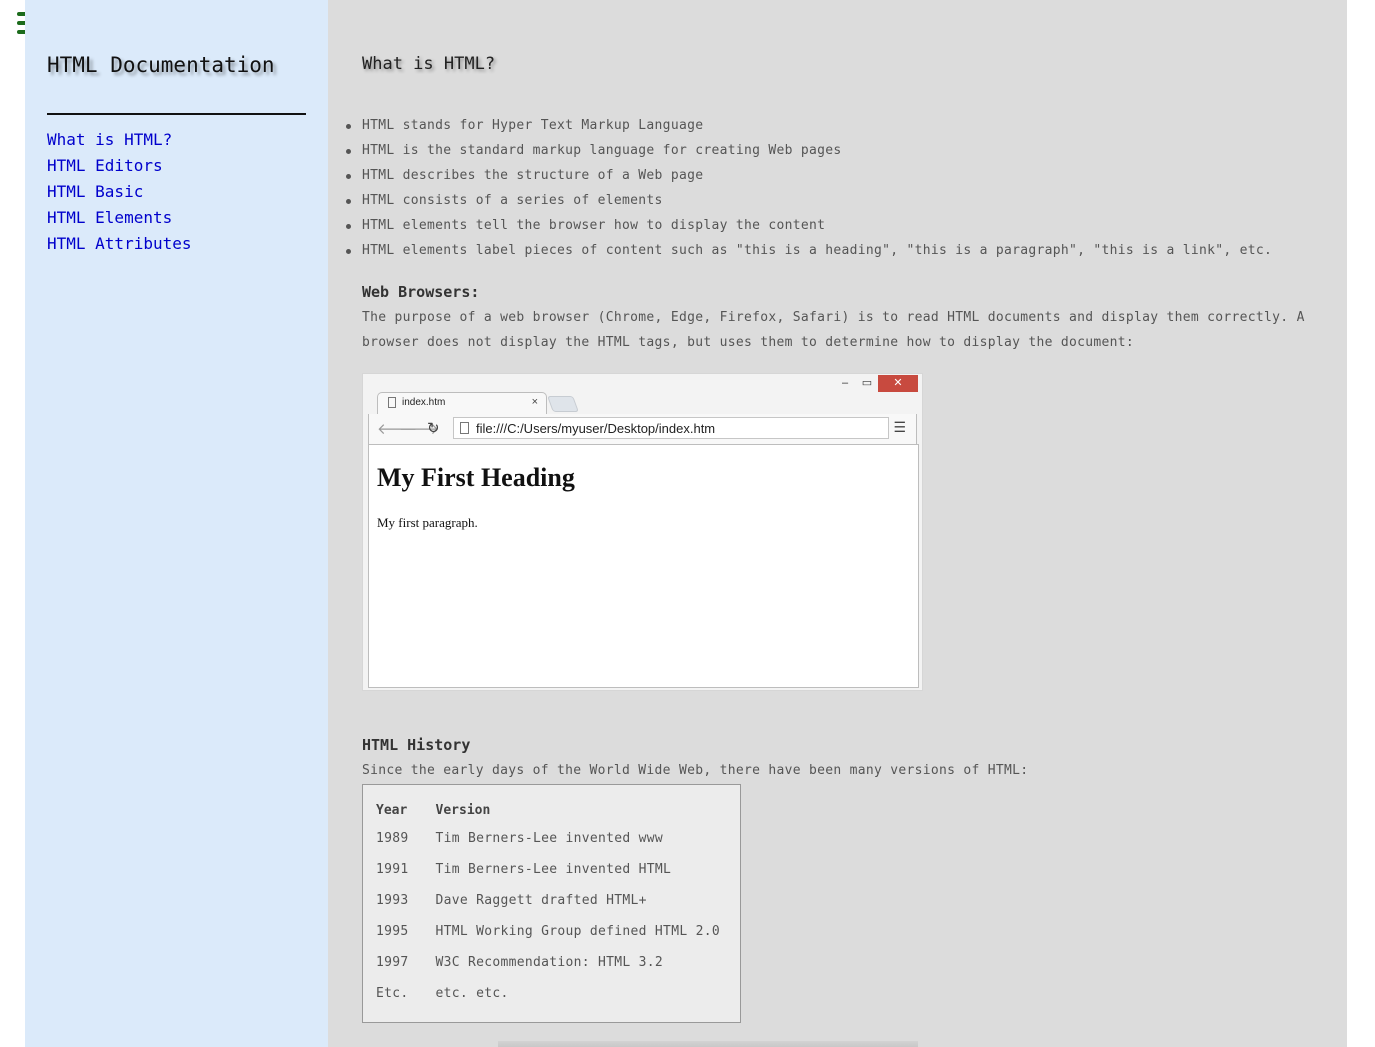 The height and width of the screenshot is (1047, 1375). What do you see at coordinates (109, 139) in the screenshot?
I see `sidebar-link-what-is-html: What is HTML?` at bounding box center [109, 139].